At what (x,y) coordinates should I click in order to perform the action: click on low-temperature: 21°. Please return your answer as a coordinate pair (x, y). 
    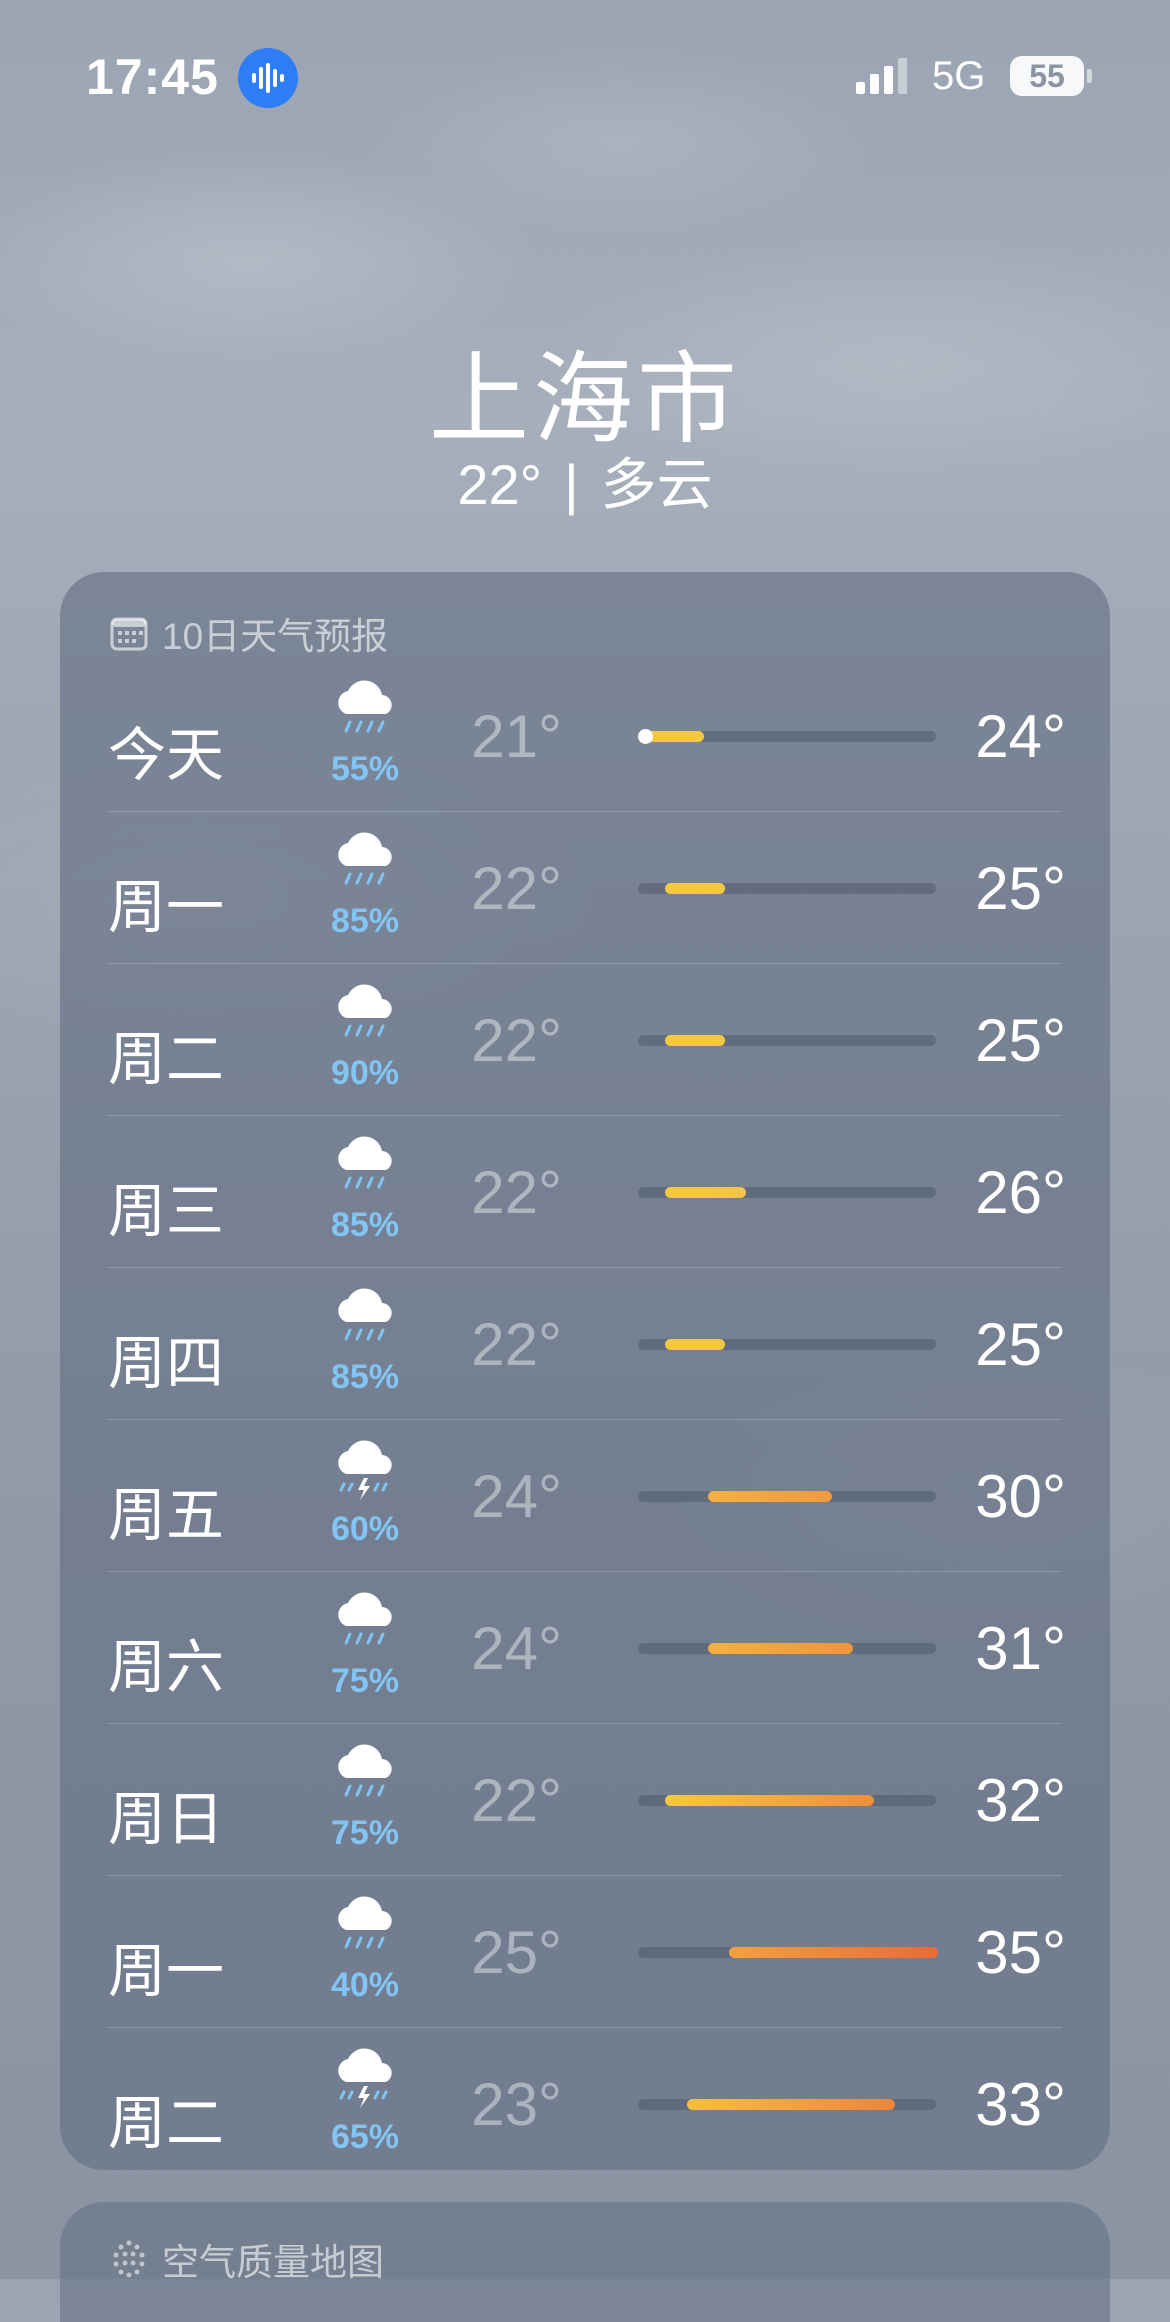
    Looking at the image, I should click on (516, 736).